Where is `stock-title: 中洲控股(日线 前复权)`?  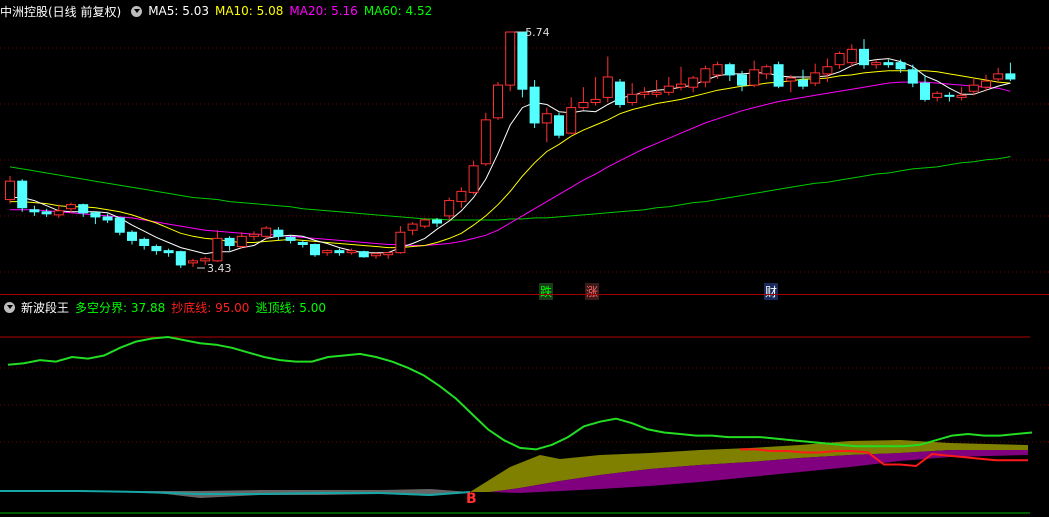 stock-title: 中洲控股(日线 前复权) is located at coordinates (61, 11).